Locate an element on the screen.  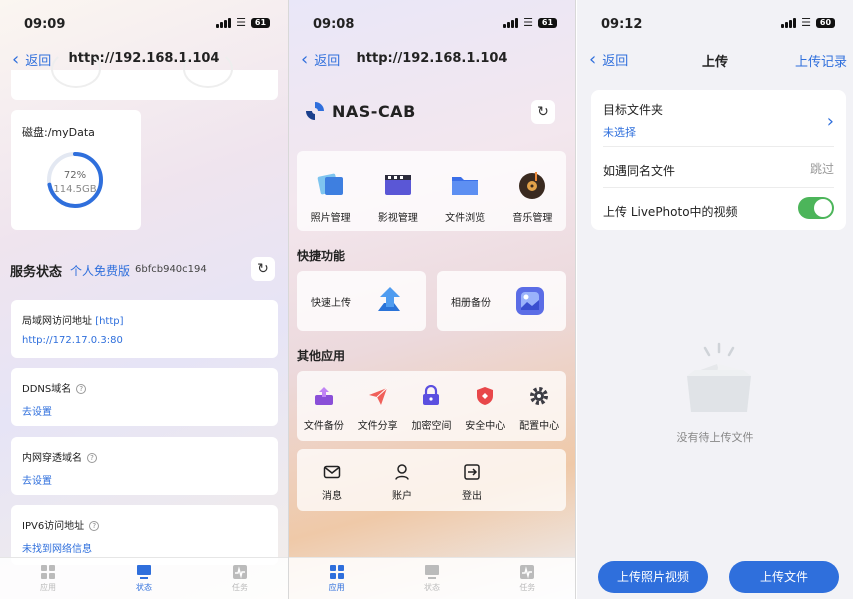
tunnel-card: 内网穿透域名? 去设置 is located at coordinates (144, 466).